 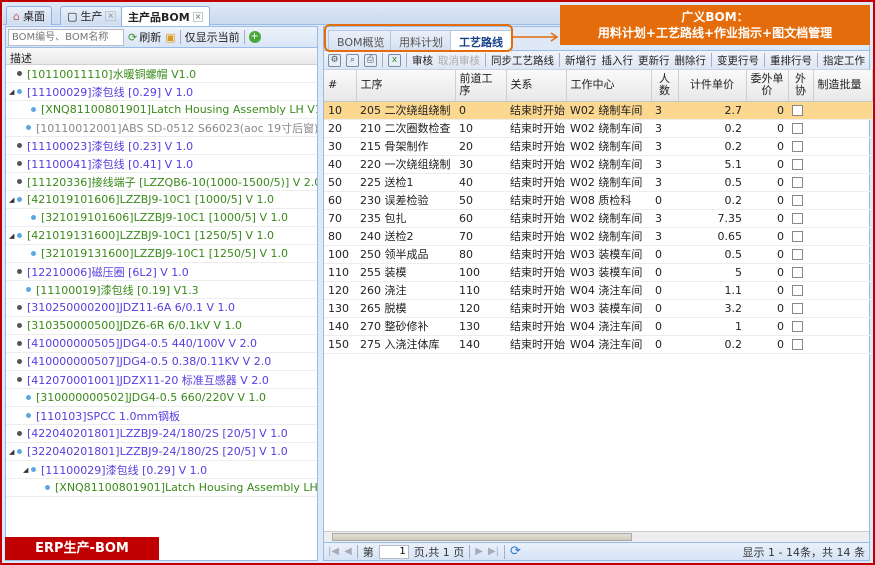 What do you see at coordinates (340, 86) in the screenshot?
I see `column-header: #` at bounding box center [340, 86].